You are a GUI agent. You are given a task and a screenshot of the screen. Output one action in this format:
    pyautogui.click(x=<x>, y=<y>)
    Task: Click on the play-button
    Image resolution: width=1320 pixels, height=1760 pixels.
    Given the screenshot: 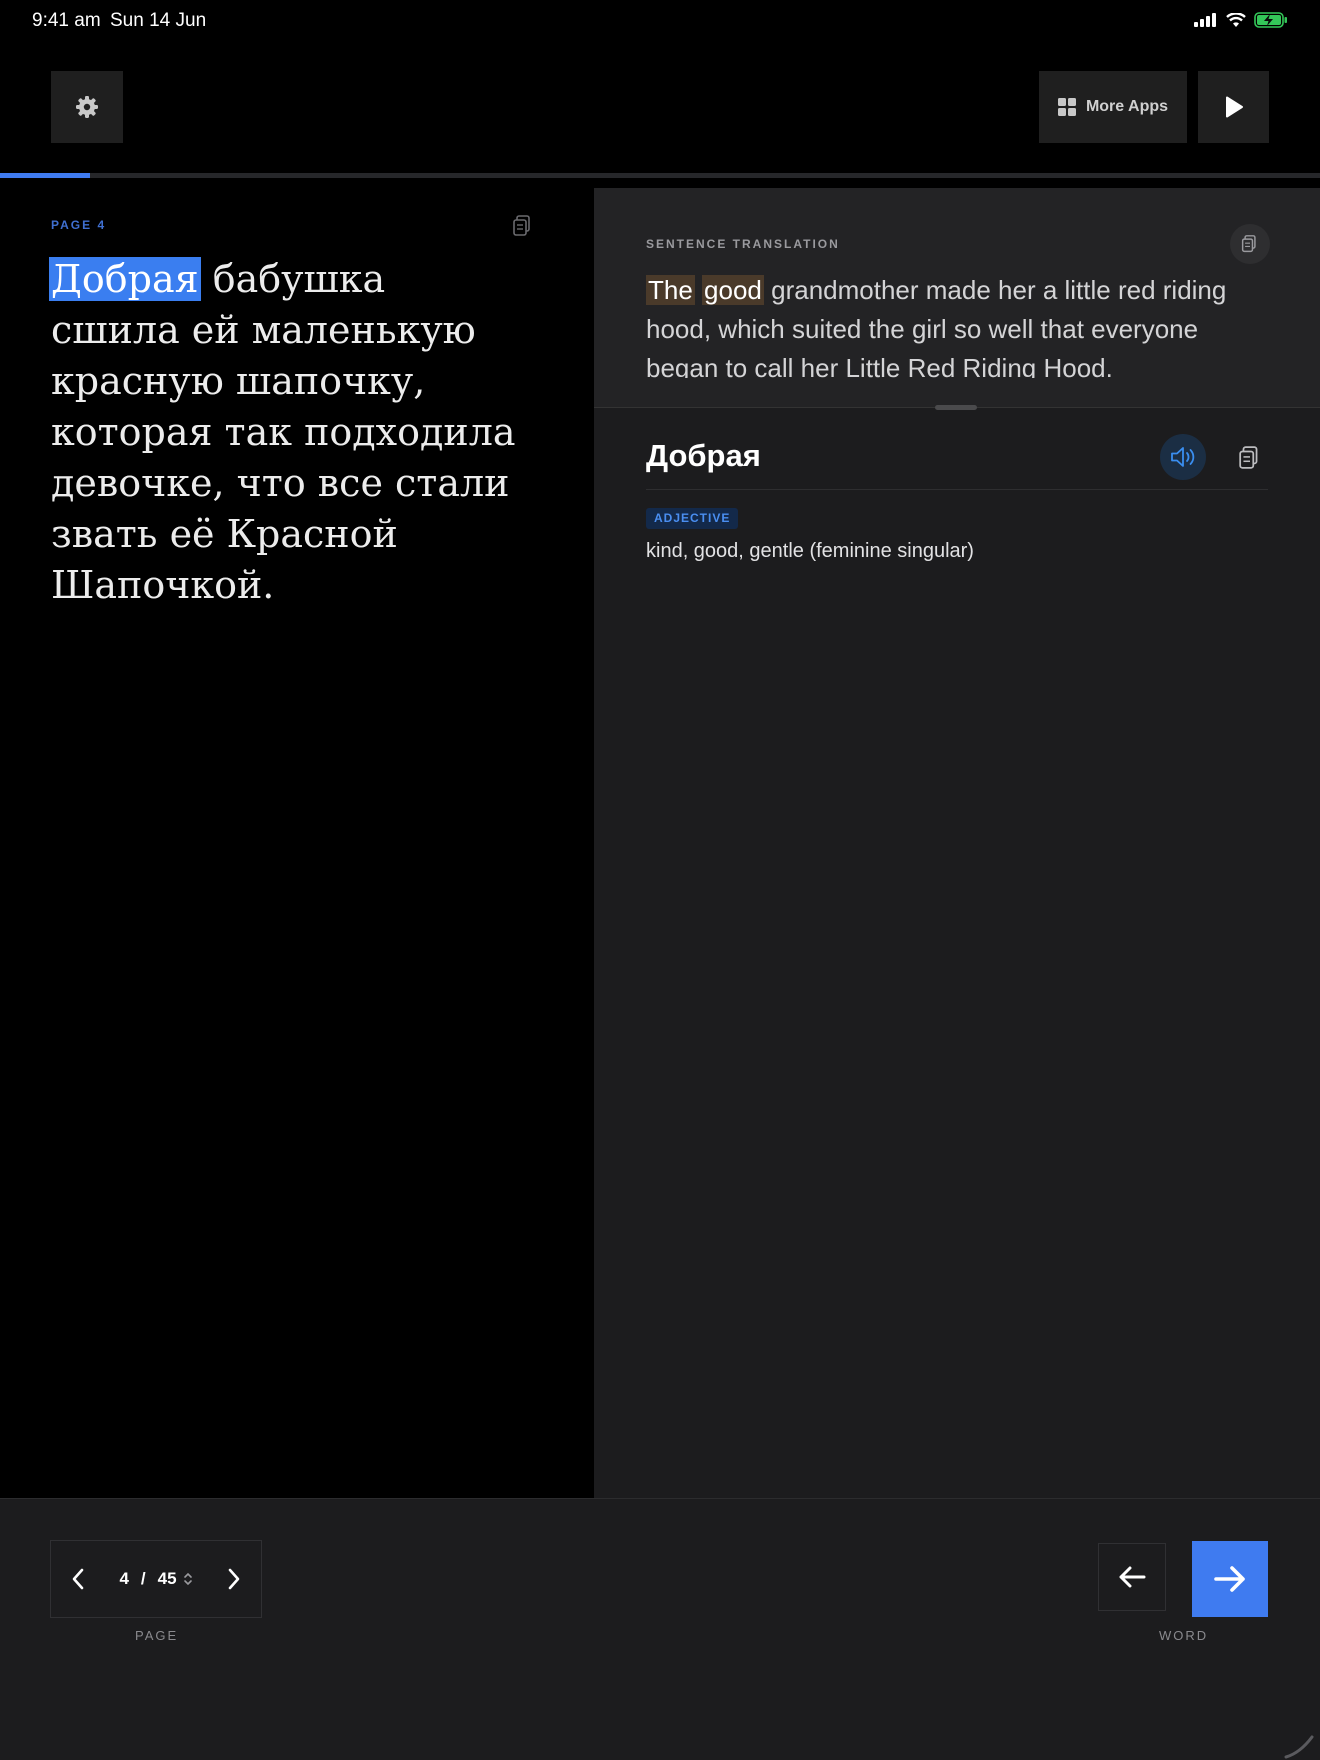 What is the action you would take?
    pyautogui.click(x=1233, y=107)
    